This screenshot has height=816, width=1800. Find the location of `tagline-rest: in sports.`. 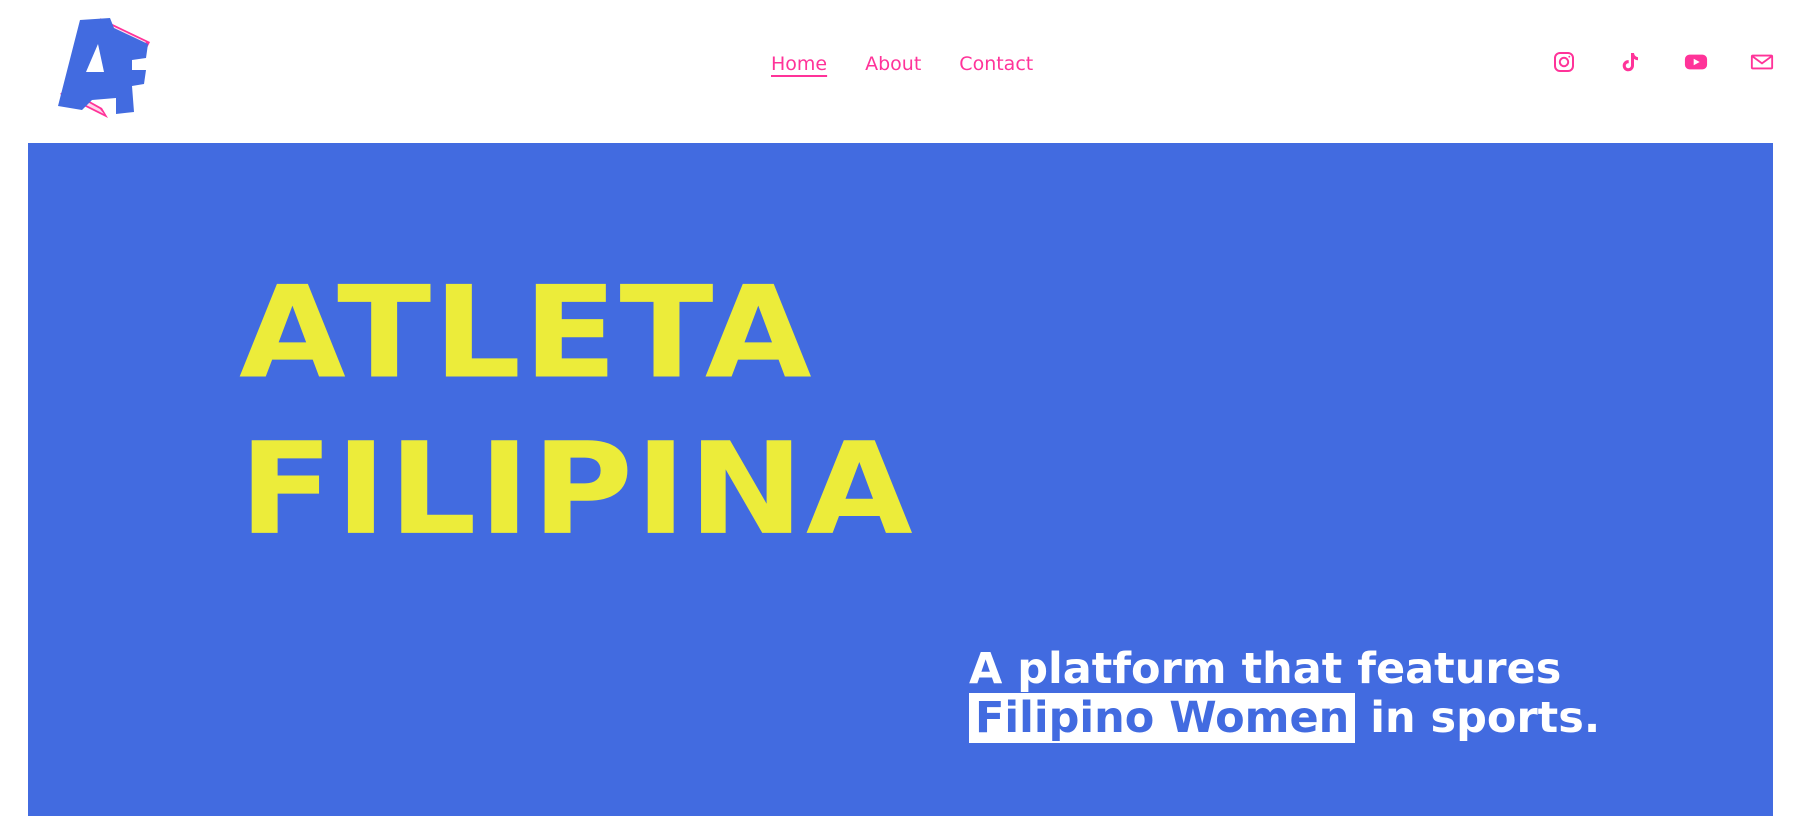

tagline-rest: in sports. is located at coordinates (1478, 718).